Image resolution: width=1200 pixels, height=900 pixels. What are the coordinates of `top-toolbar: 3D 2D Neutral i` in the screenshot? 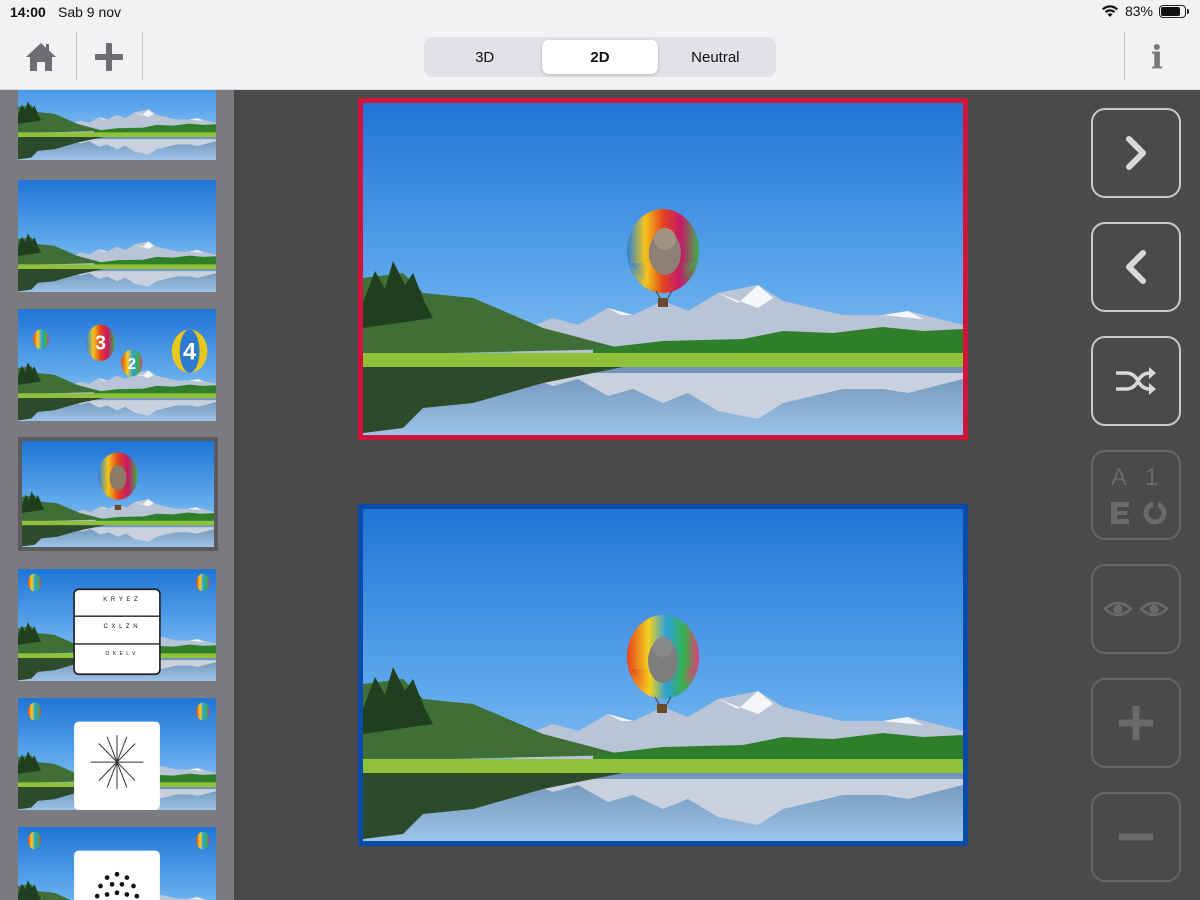 It's located at (600, 57).